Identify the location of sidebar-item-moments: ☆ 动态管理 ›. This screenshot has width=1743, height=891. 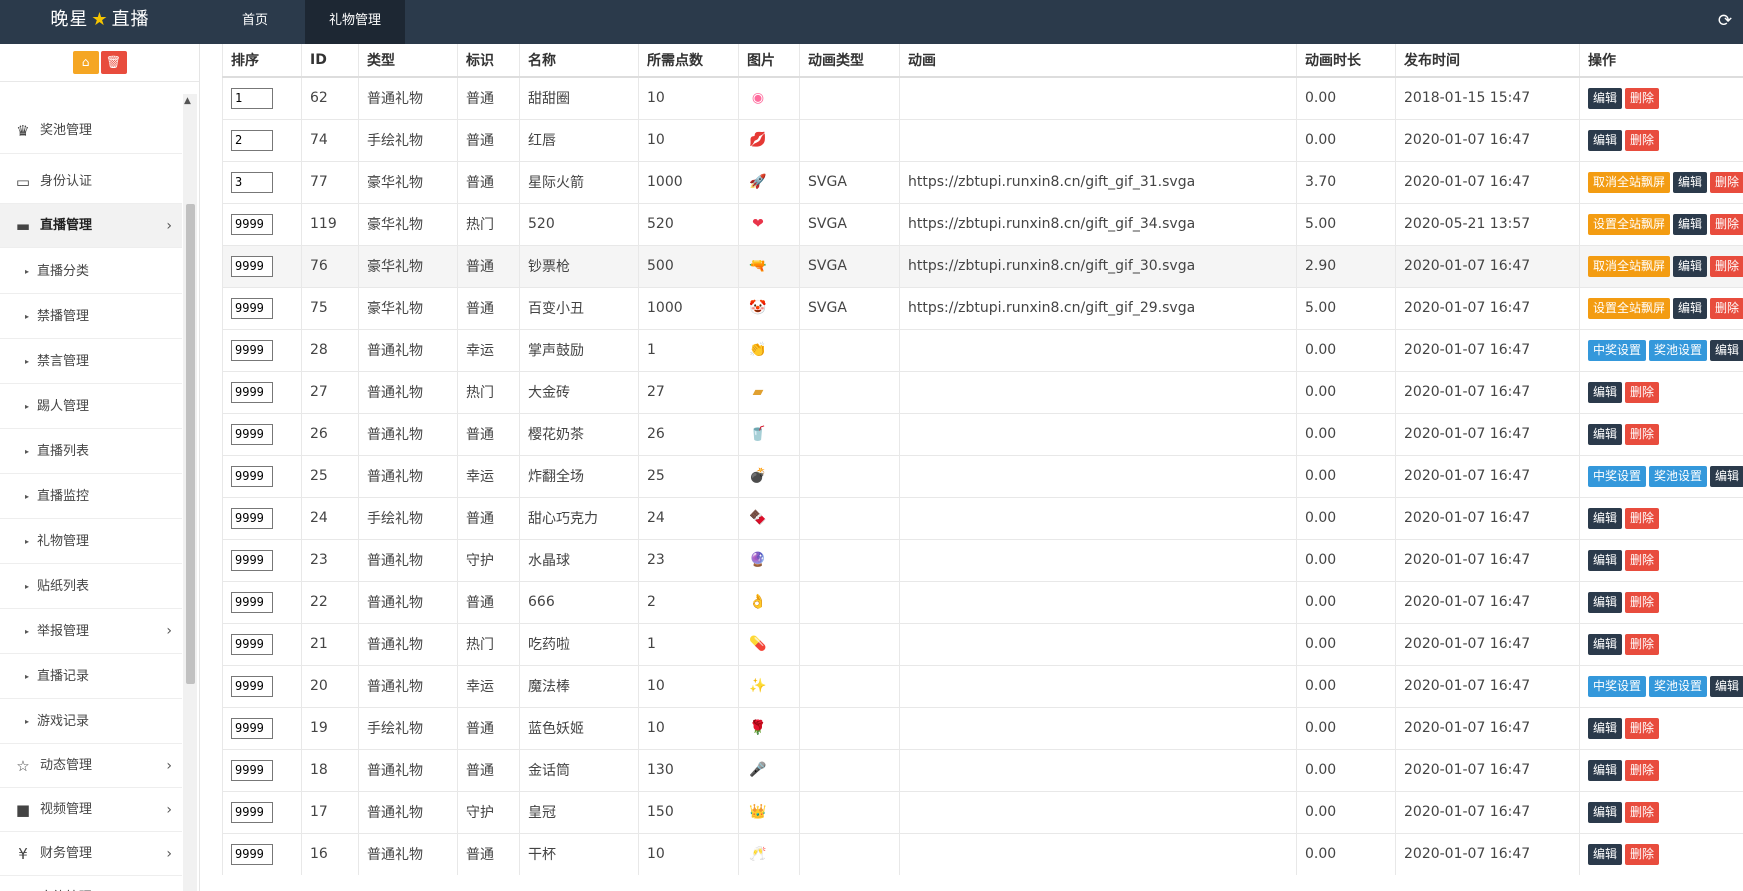
(91, 766).